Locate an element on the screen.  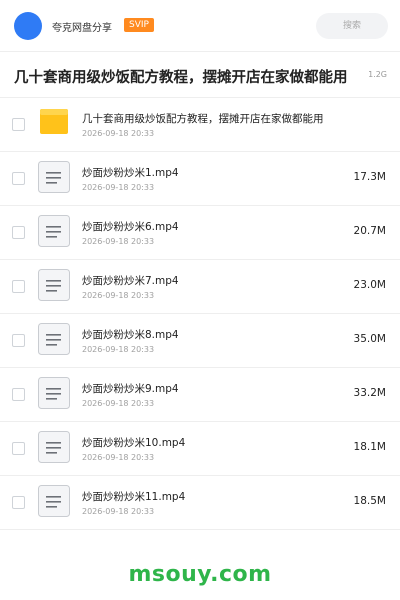
folder-icon is located at coordinates (54, 121).